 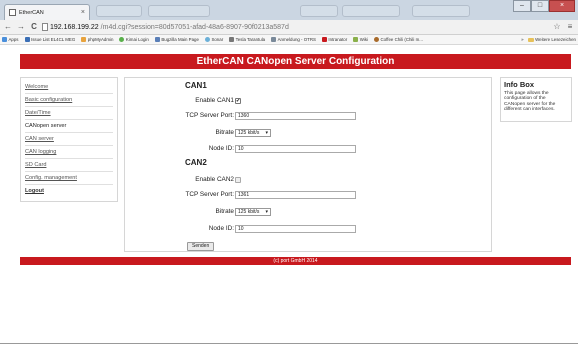 What do you see at coordinates (356, 39) in the screenshot?
I see `wiki-icon` at bounding box center [356, 39].